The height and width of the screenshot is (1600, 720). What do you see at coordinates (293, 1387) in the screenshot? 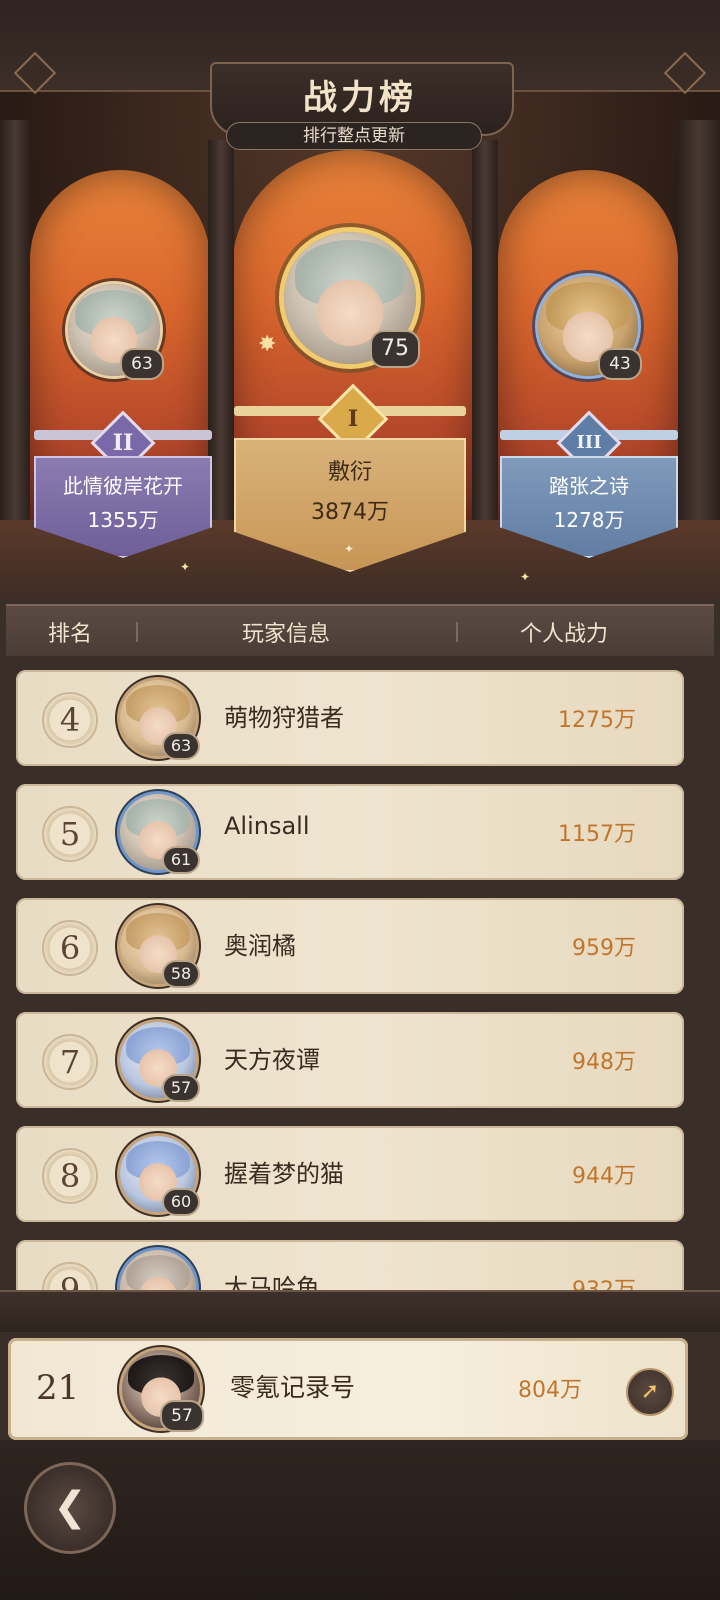
I see `my-player-name: 零氪记录号` at bounding box center [293, 1387].